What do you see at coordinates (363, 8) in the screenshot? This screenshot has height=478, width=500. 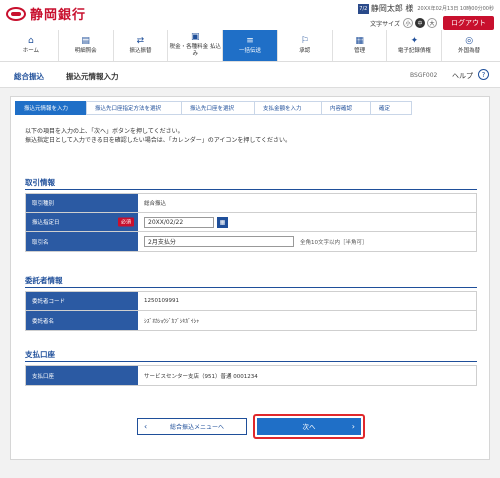 I see `user-badge-icon: 7/2` at bounding box center [363, 8].